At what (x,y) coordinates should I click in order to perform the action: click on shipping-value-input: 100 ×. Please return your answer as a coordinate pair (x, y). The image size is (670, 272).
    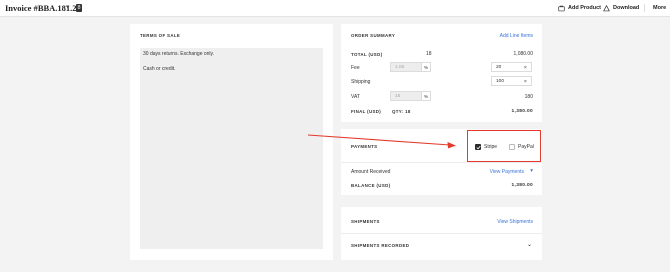
    Looking at the image, I should click on (511, 81).